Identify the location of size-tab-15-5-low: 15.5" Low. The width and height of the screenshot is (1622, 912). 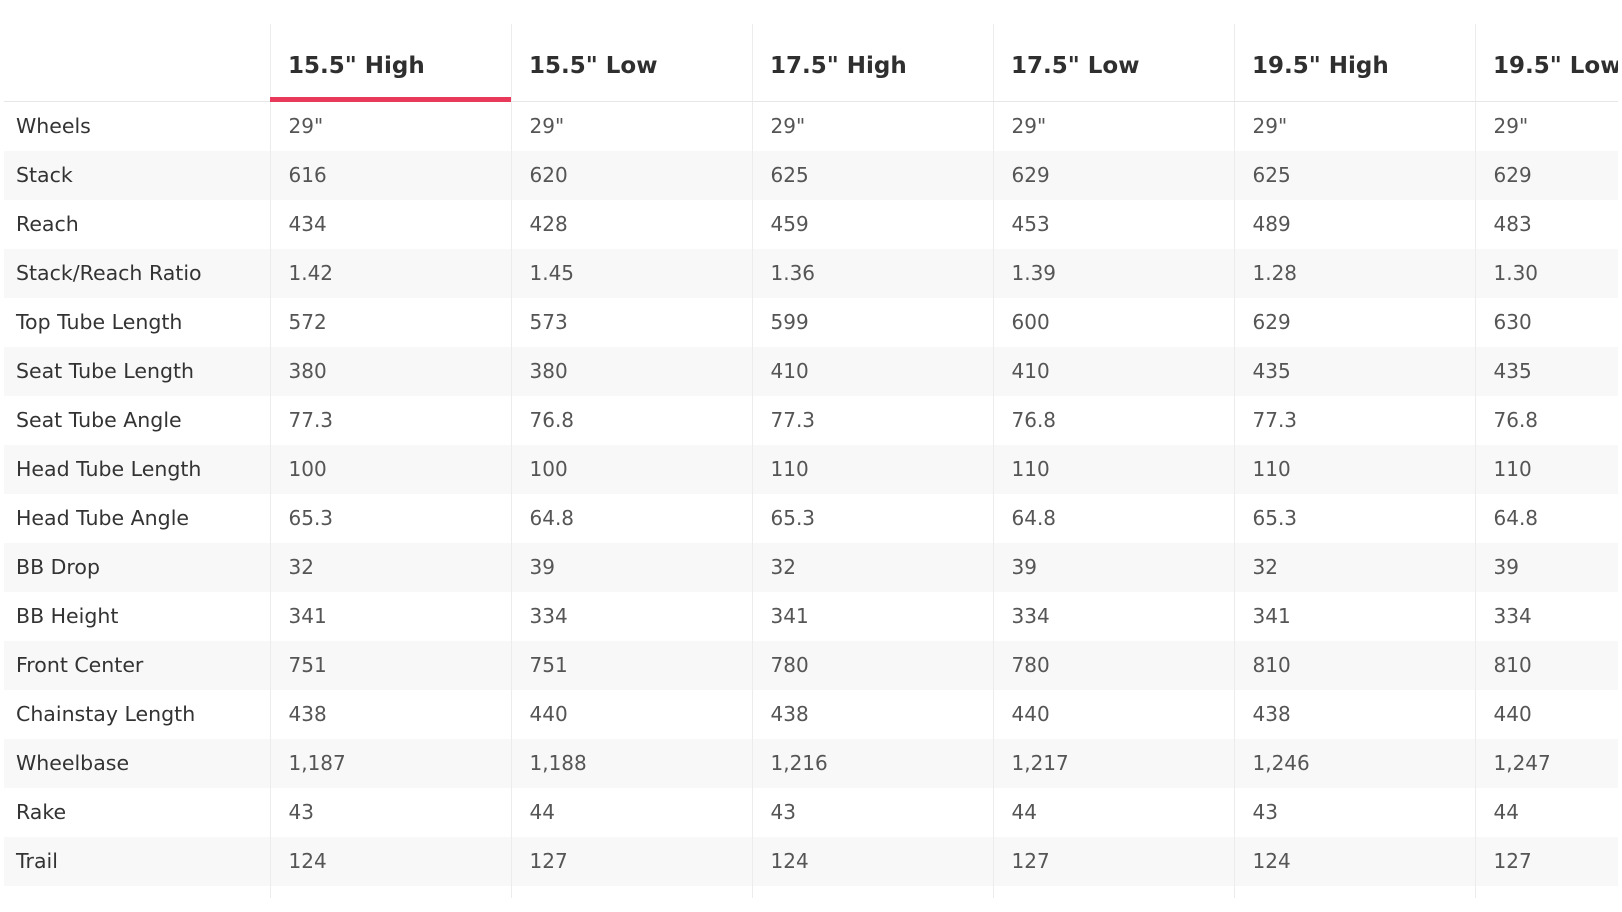
(631, 51).